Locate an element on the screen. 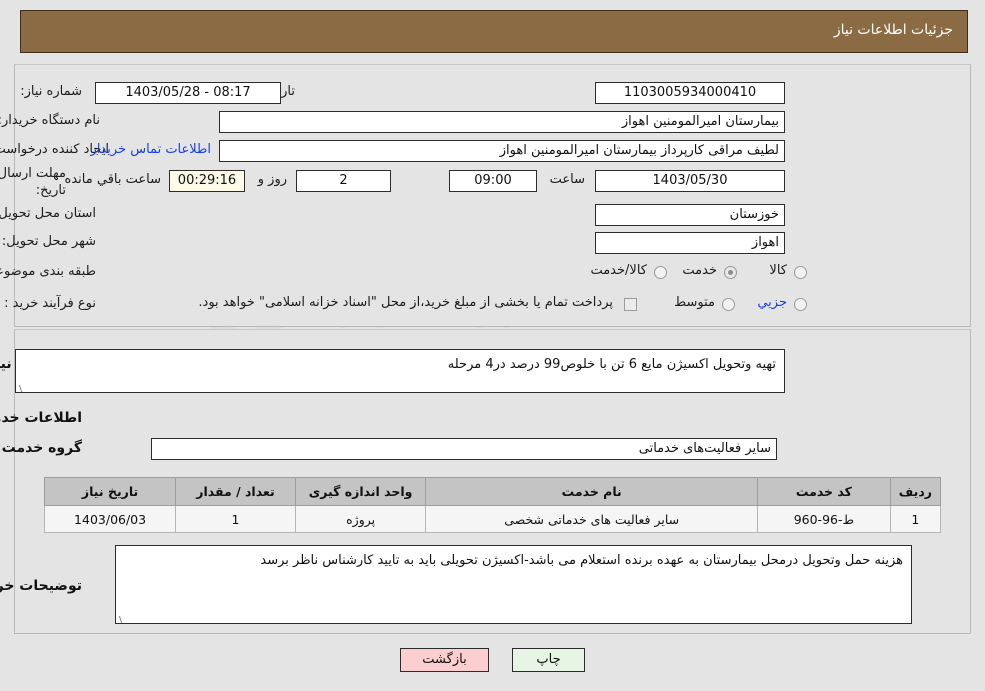 The image size is (985, 691). cell-radif: 1 is located at coordinates (915, 519).